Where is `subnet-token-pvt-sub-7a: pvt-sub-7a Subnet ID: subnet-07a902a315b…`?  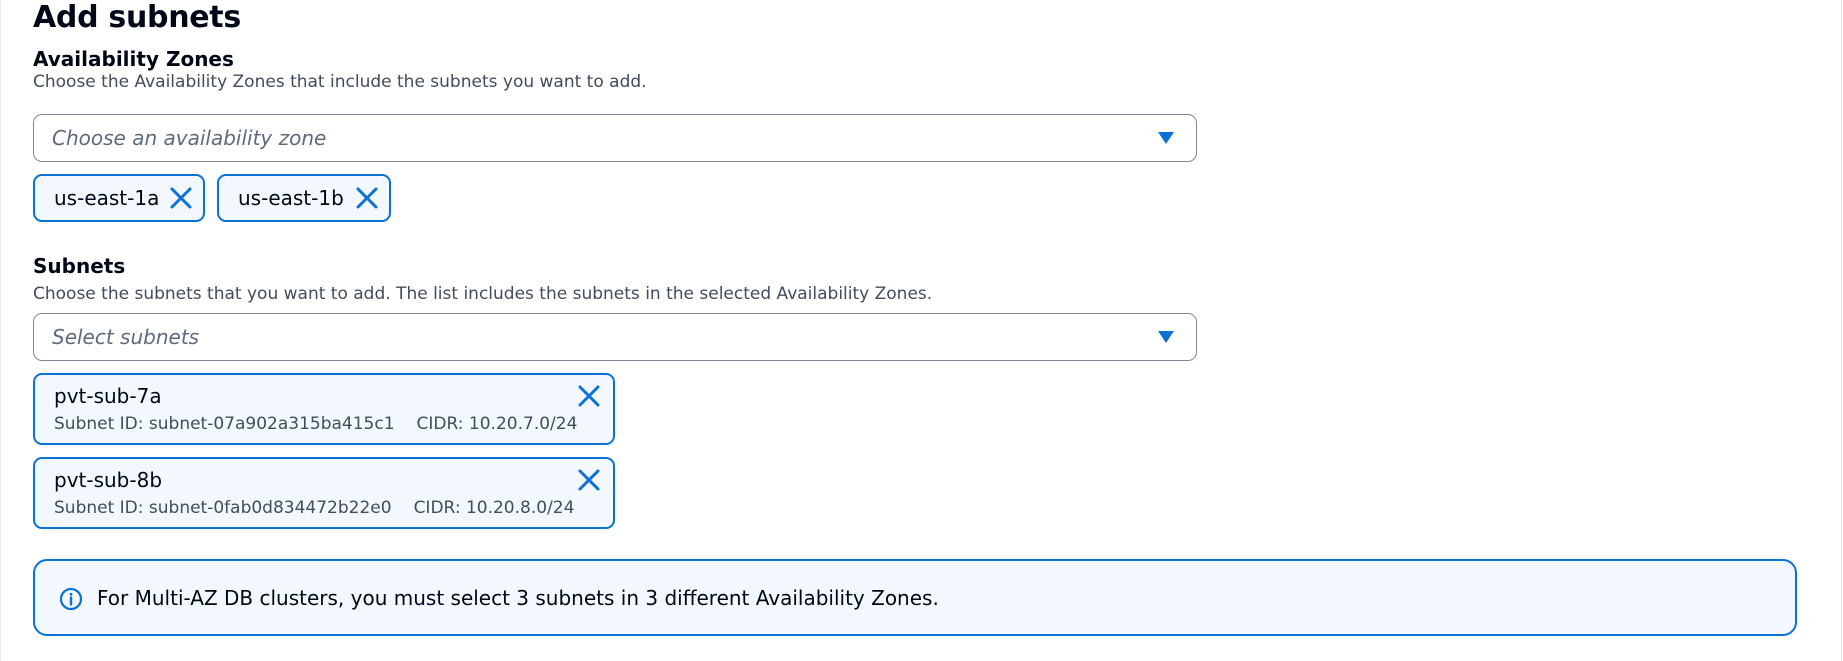 subnet-token-pvt-sub-7a: pvt-sub-7a Subnet ID: subnet-07a902a315b… is located at coordinates (324, 409).